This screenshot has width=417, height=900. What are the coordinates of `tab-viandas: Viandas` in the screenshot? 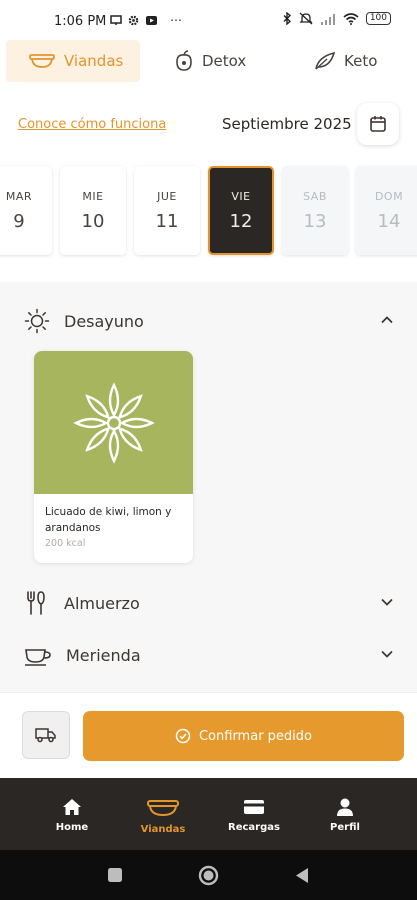 It's located at (73, 61).